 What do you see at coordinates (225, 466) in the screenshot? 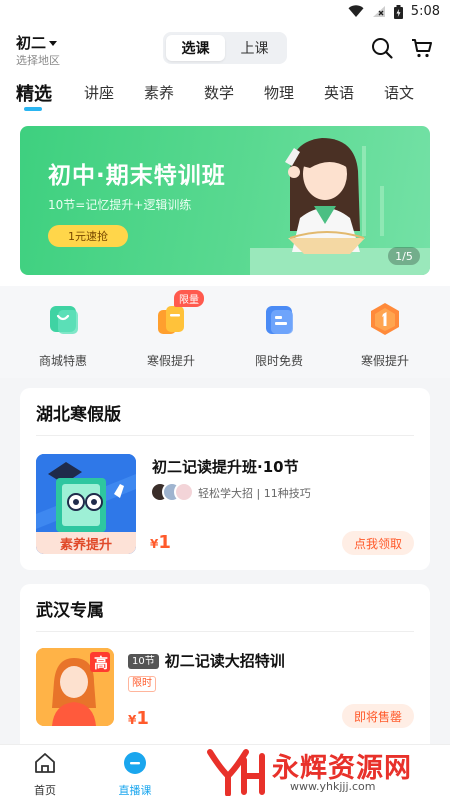
I see `course-title: 初二记读提升班·10节` at bounding box center [225, 466].